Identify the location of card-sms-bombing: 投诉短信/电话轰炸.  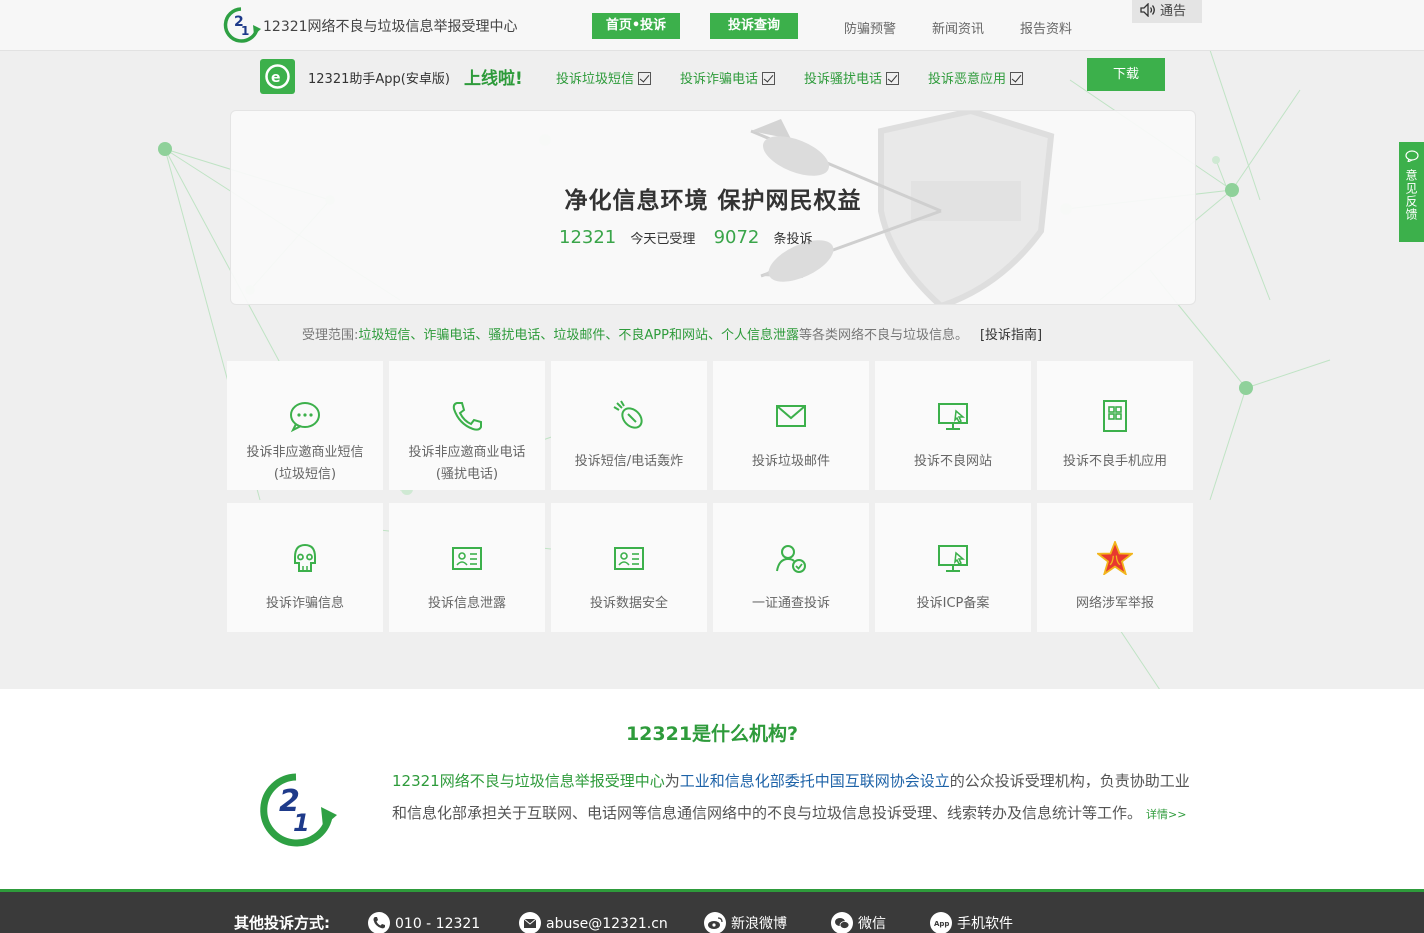
(629, 425).